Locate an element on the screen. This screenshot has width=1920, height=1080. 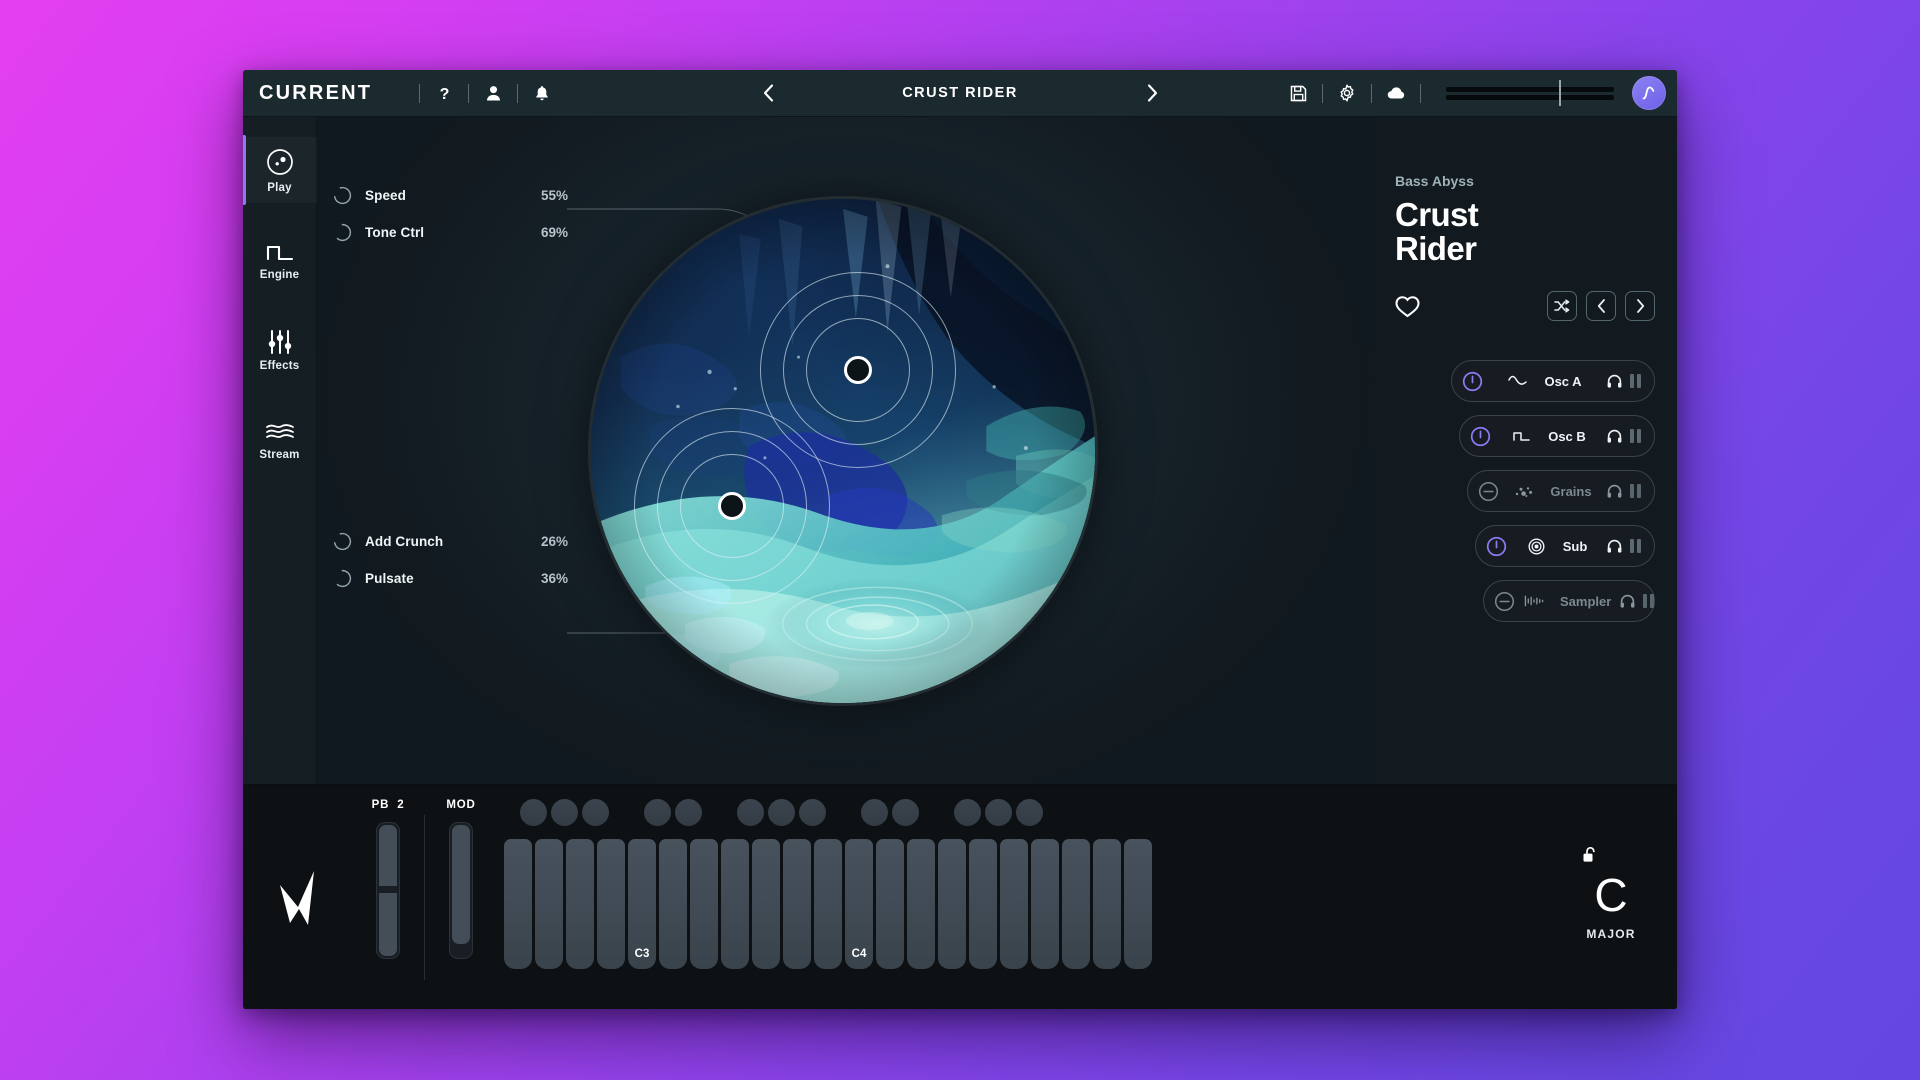
slider-track-top is located at coordinates (1530, 89).